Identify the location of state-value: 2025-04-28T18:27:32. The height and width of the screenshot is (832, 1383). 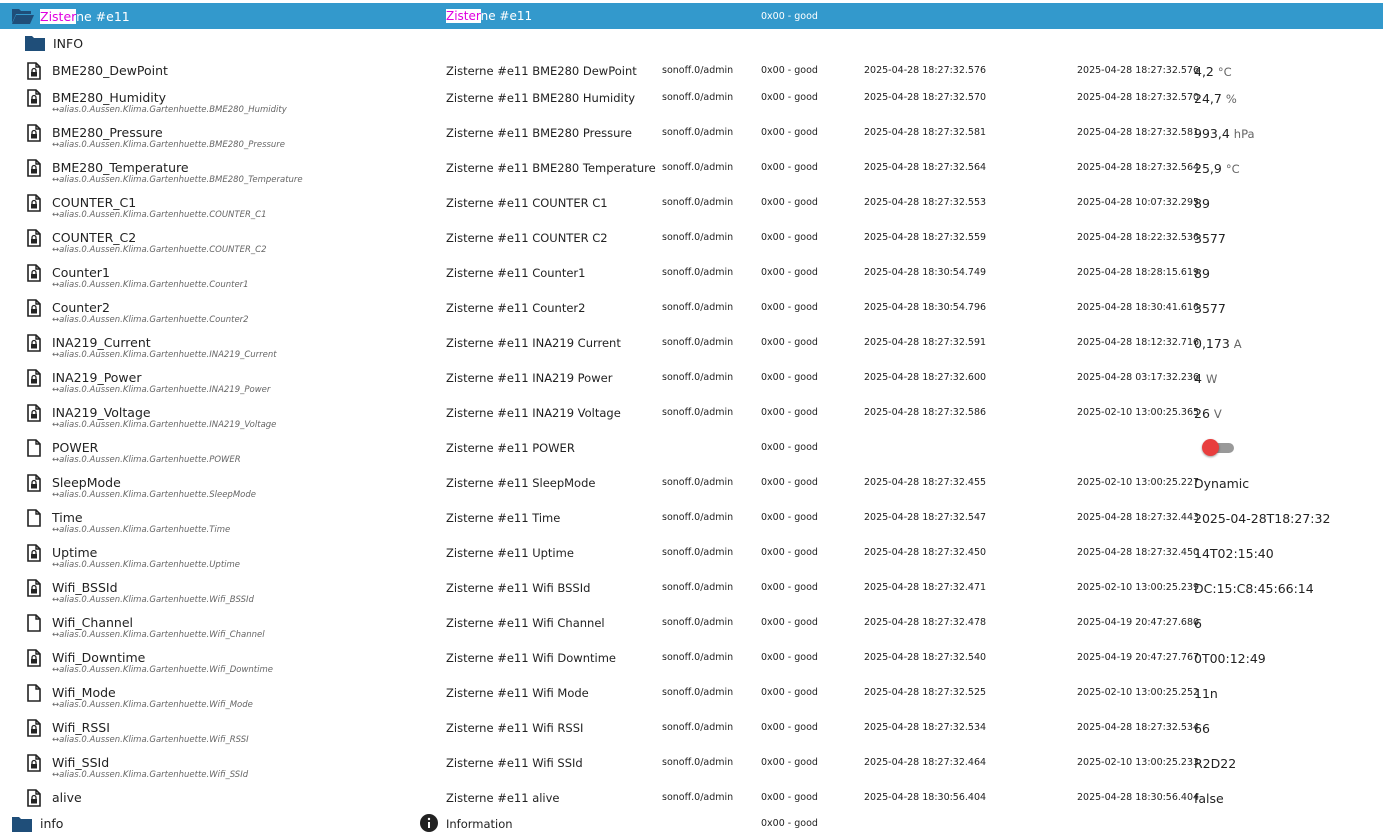
(1262, 518).